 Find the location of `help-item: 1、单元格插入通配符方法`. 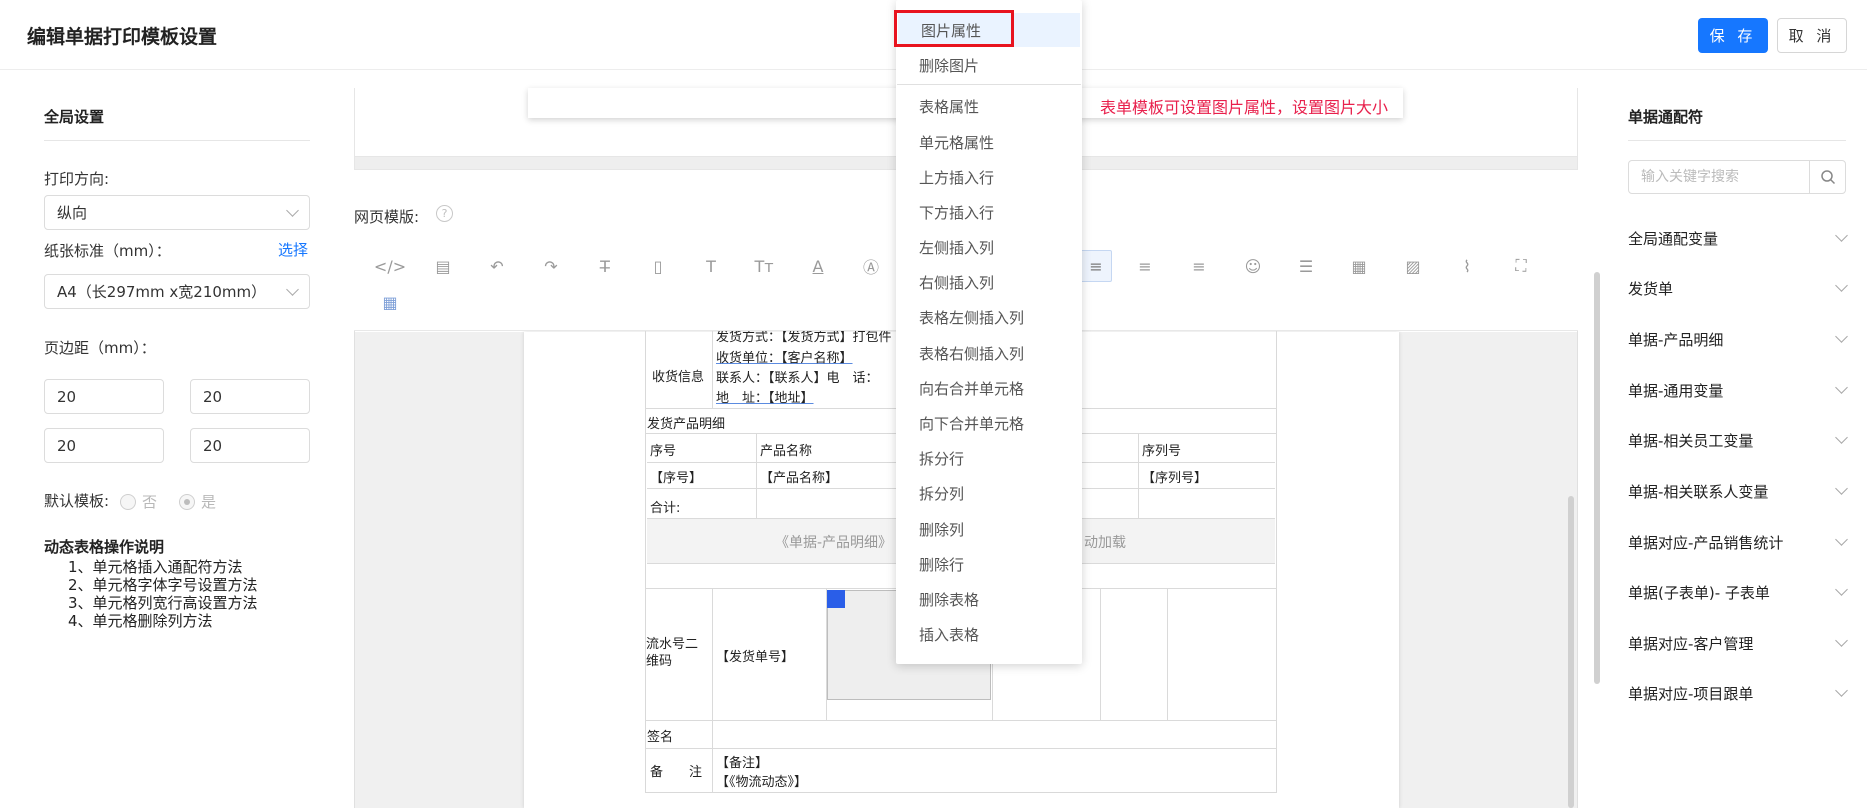

help-item: 1、单元格插入通配符方法 is located at coordinates (155, 567).